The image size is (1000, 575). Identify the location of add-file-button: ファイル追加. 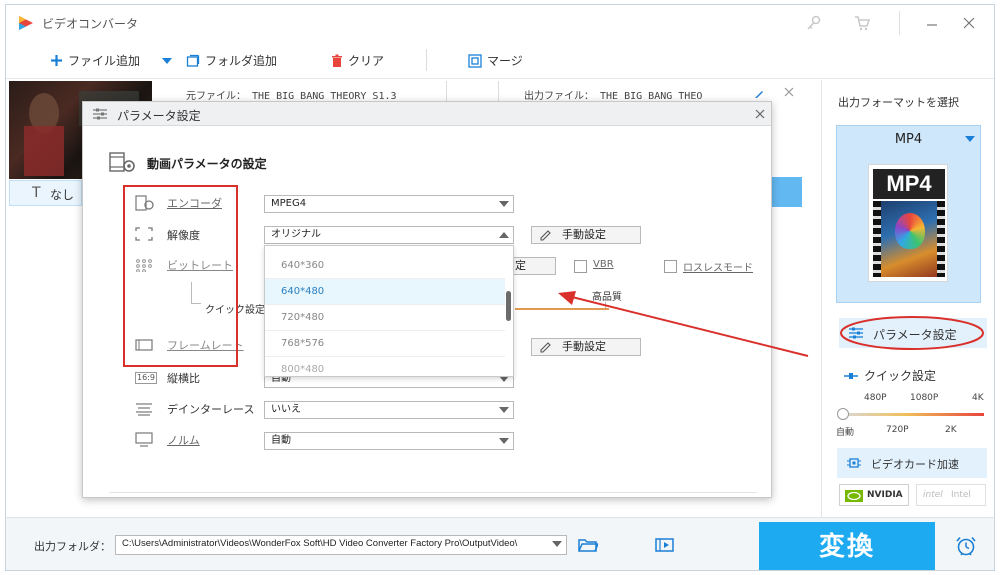
(95, 60).